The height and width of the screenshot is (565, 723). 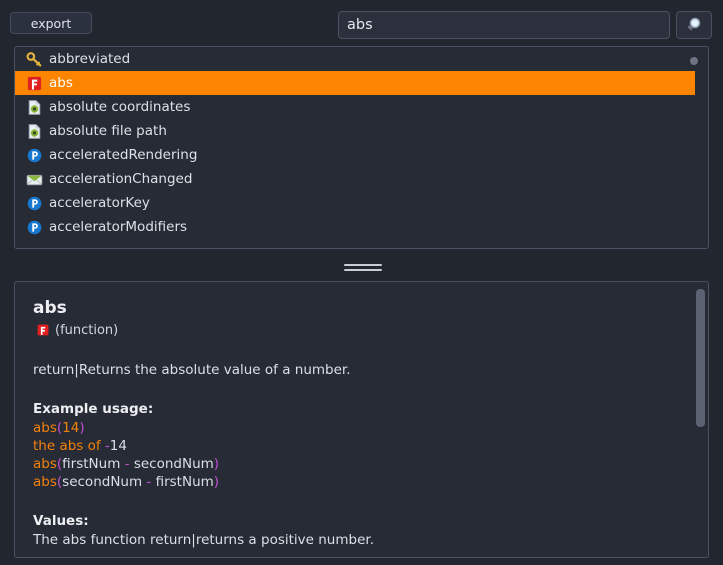 I want to click on list-item-label: acceleratedRendering, so click(x=123, y=155).